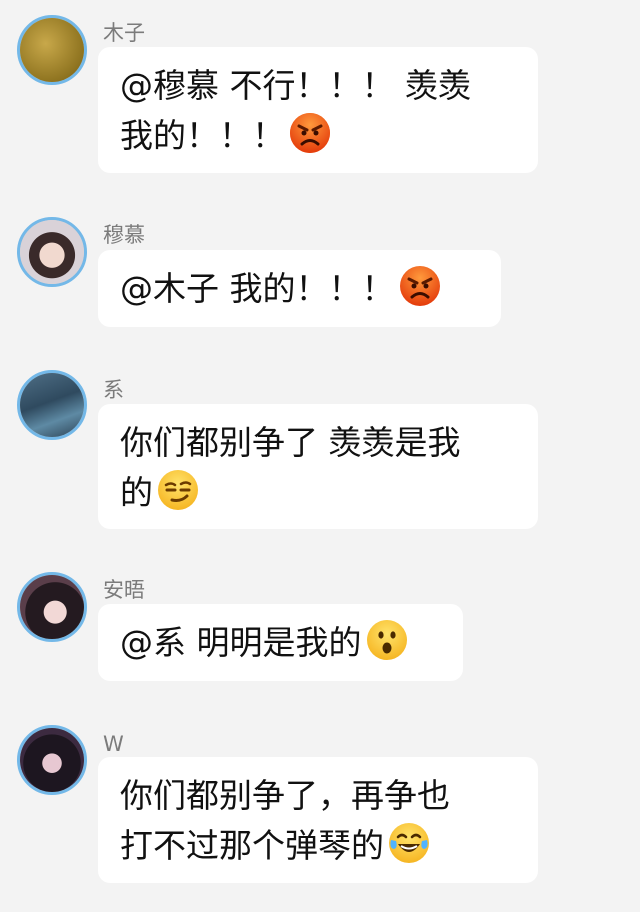  Describe the element at coordinates (257, 288) in the screenshot. I see `message-text: @木子 我的！！！` at that location.